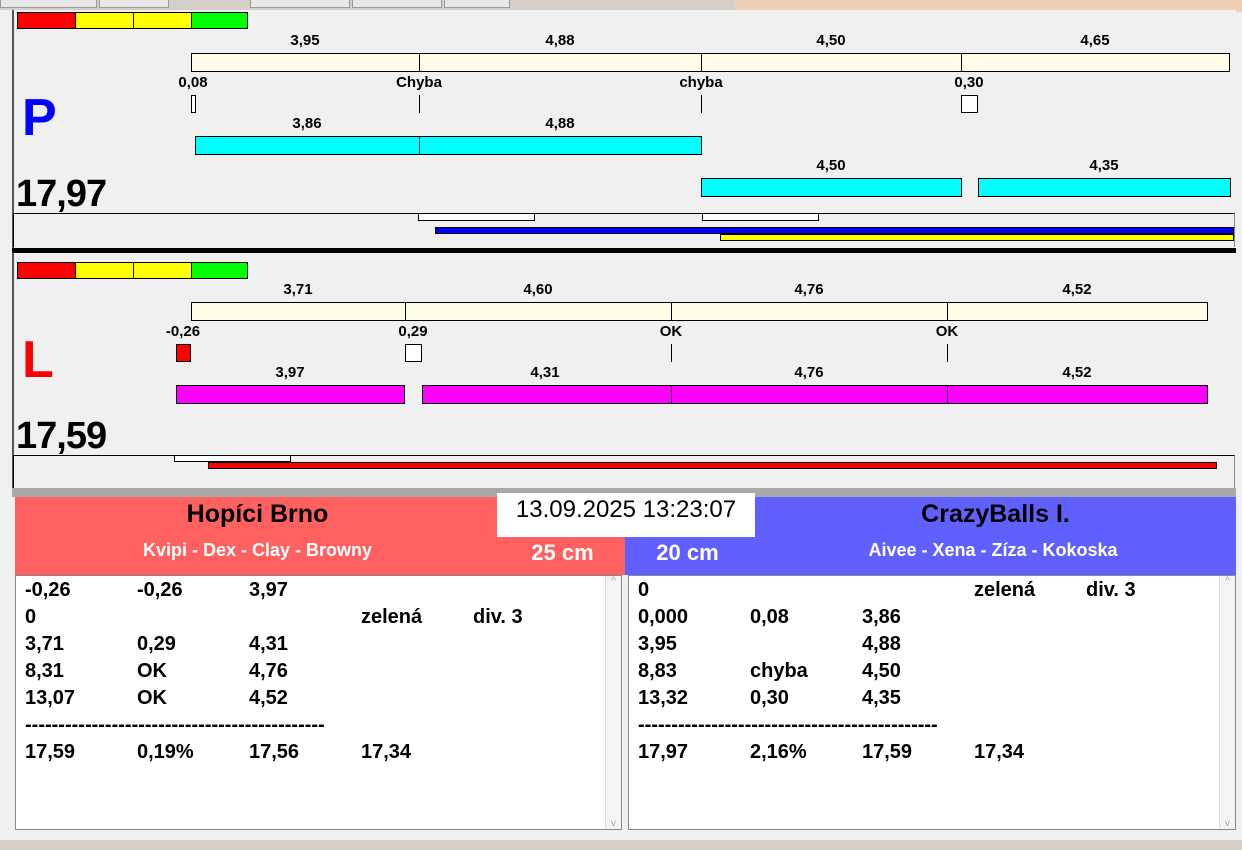  What do you see at coordinates (290, 372) in the screenshot?
I see `segment-label: 3,97` at bounding box center [290, 372].